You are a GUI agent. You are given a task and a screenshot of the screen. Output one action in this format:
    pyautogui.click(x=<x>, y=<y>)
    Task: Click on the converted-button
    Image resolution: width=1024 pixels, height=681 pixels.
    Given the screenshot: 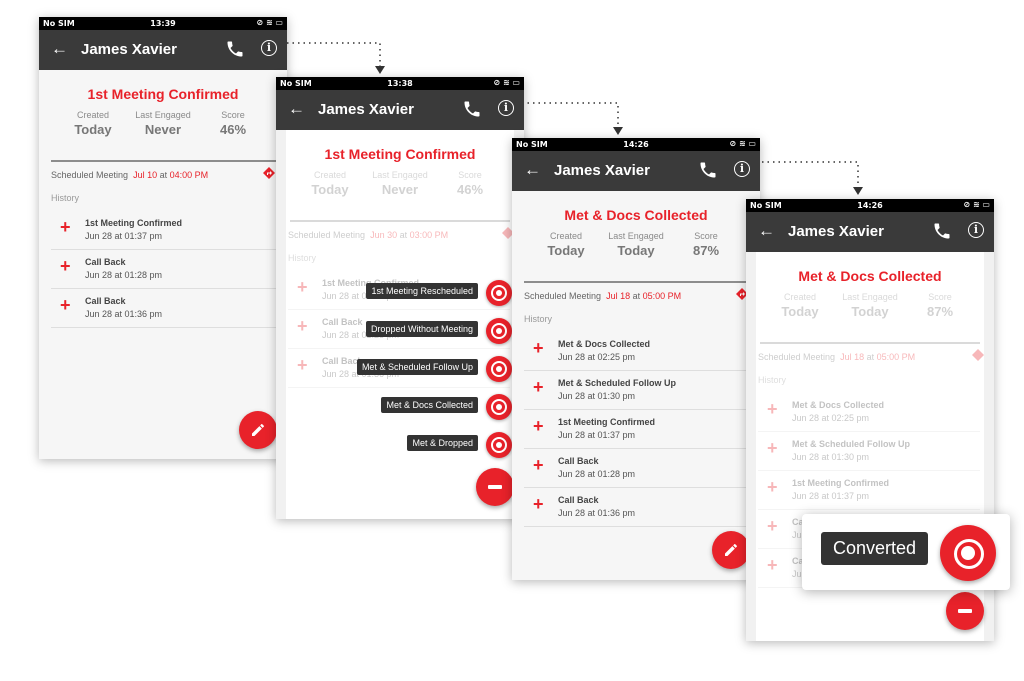 What is the action you would take?
    pyautogui.click(x=968, y=553)
    